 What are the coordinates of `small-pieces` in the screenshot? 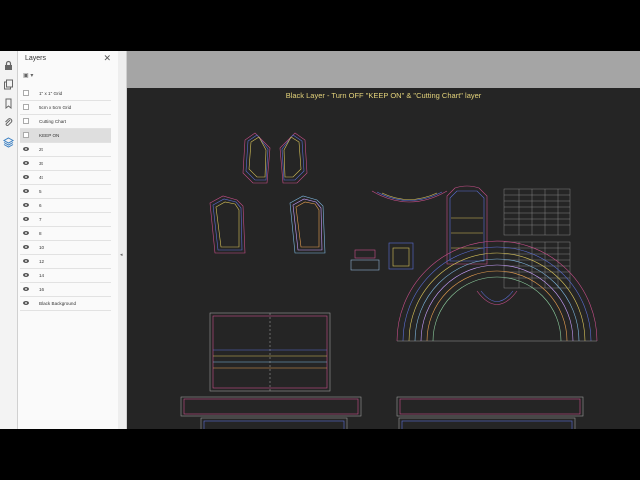 It's located at (382, 256).